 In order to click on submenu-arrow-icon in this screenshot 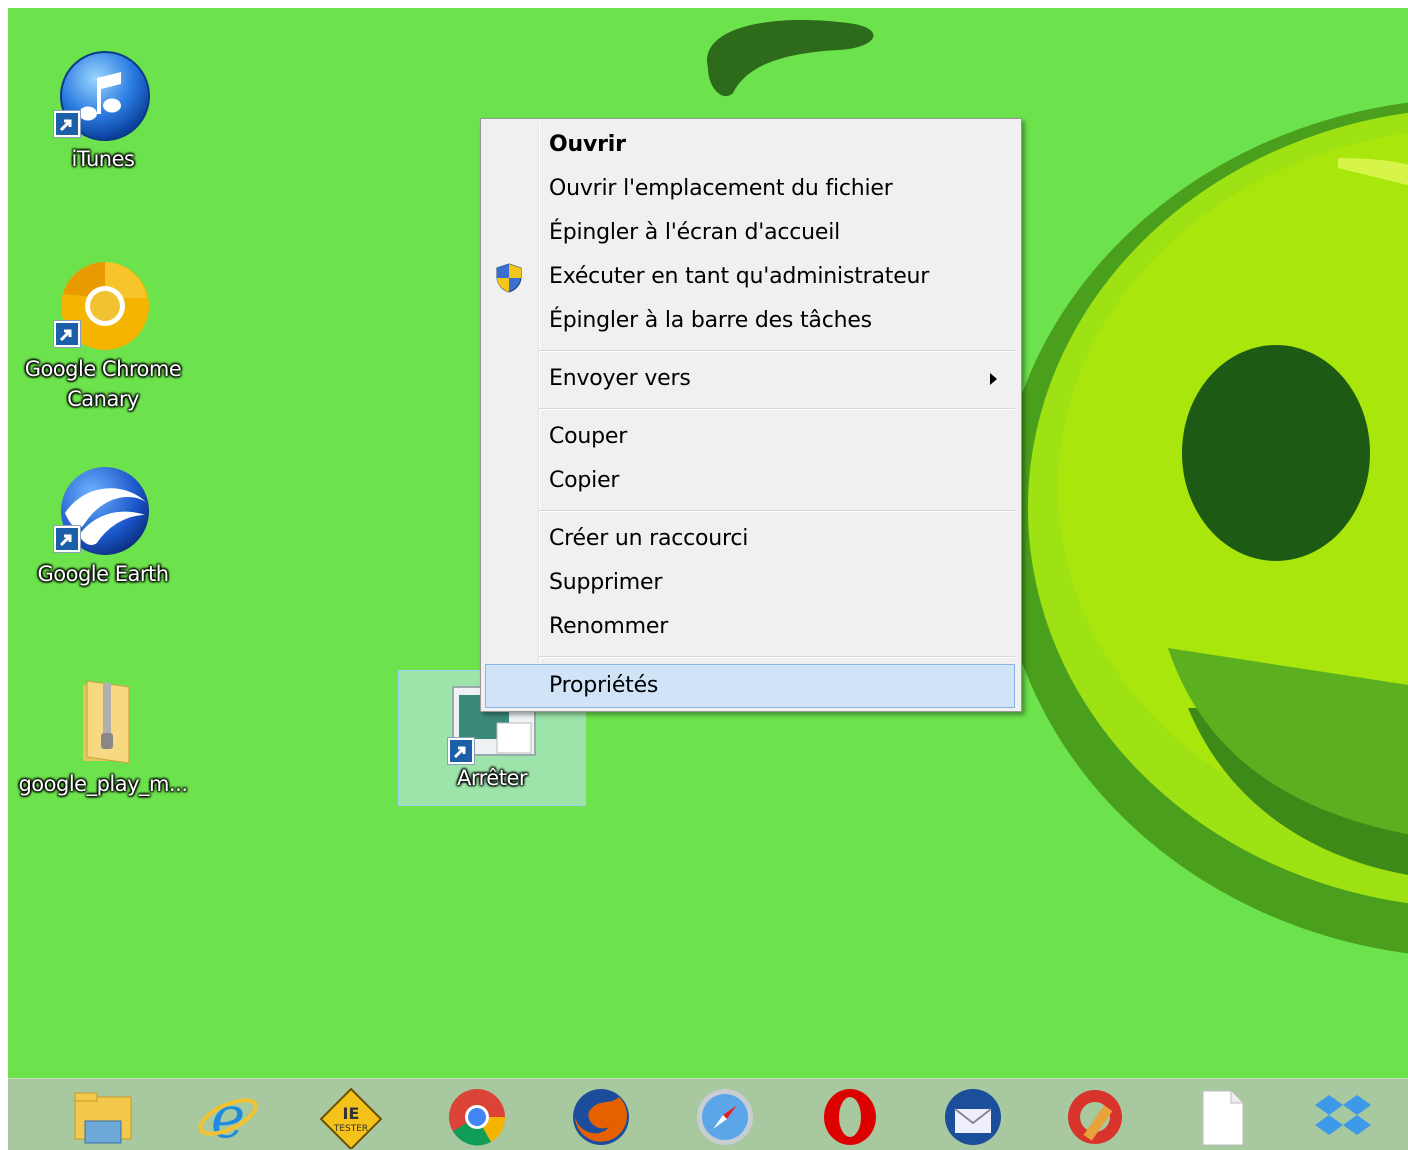, I will do `click(993, 379)`.